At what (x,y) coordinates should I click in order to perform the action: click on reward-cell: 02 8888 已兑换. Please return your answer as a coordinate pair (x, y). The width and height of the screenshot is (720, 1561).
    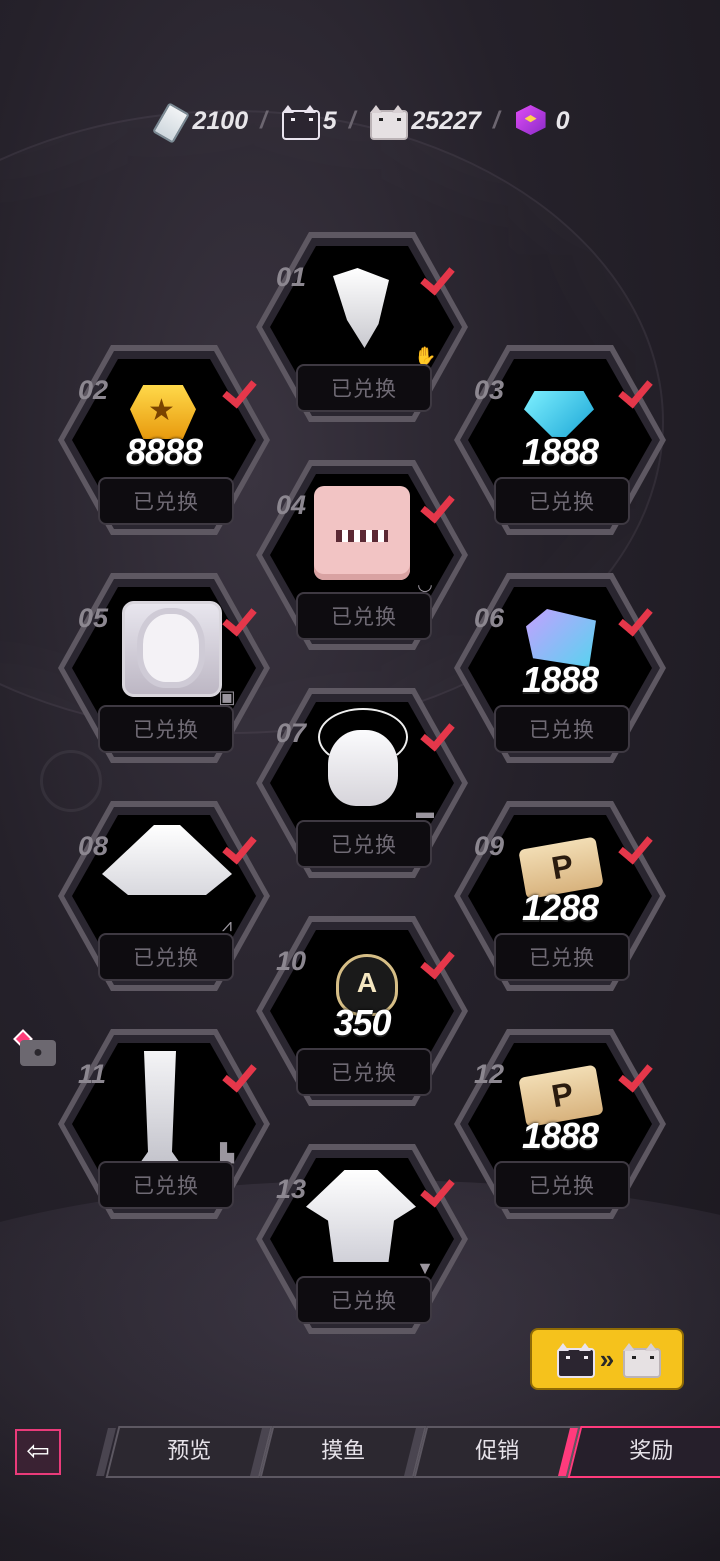
    Looking at the image, I should click on (164, 440).